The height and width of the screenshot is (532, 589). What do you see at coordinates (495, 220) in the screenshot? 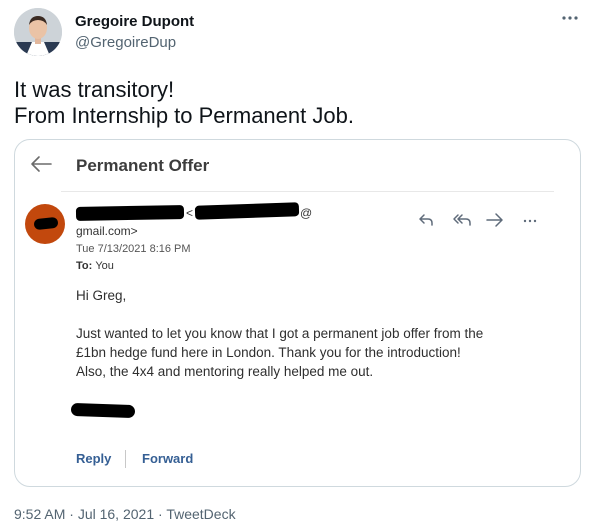
I see `forward-icon` at bounding box center [495, 220].